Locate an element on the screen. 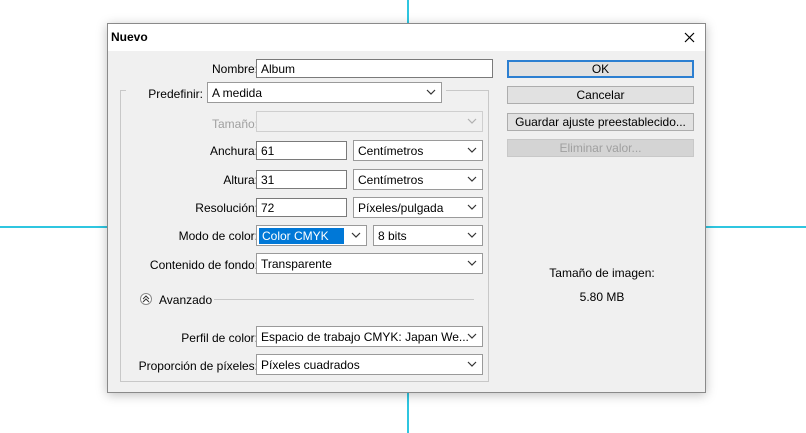 The image size is (806, 433). pixel-aspect-select: Píxeles cuadrados is located at coordinates (369, 364).